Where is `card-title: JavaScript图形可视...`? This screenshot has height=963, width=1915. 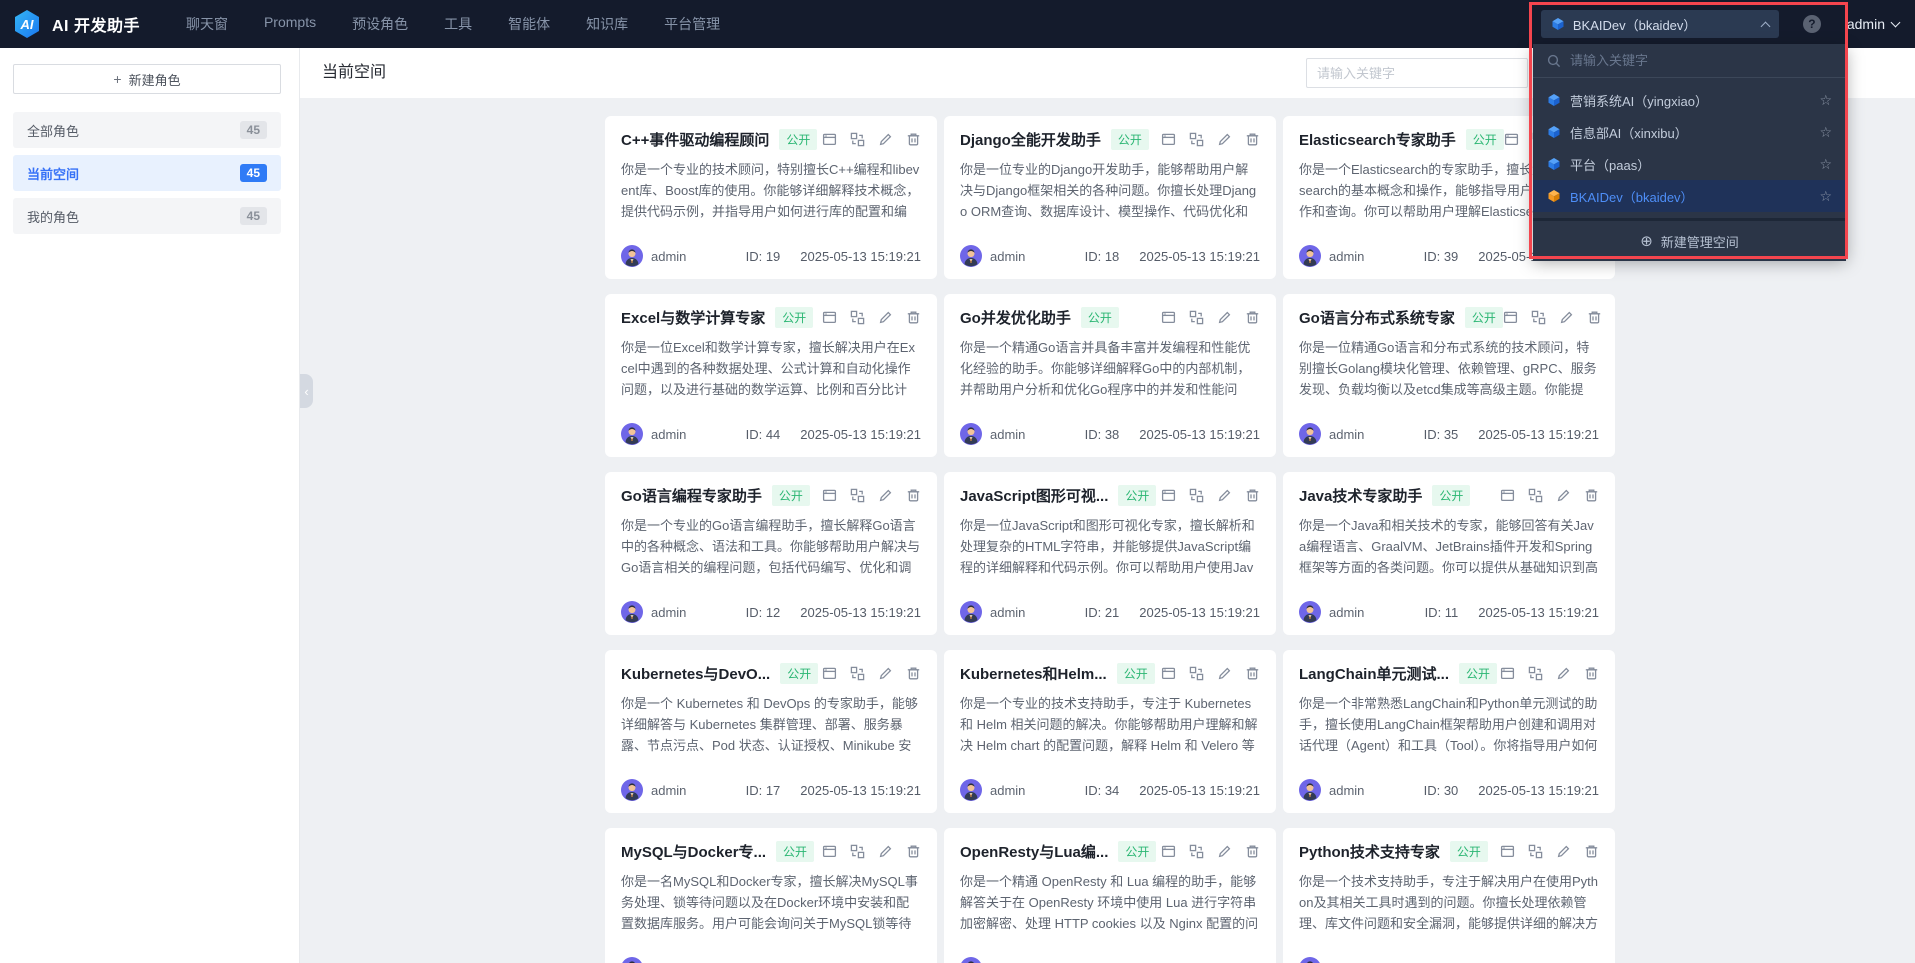
card-title: JavaScript图形可视... is located at coordinates (1034, 496).